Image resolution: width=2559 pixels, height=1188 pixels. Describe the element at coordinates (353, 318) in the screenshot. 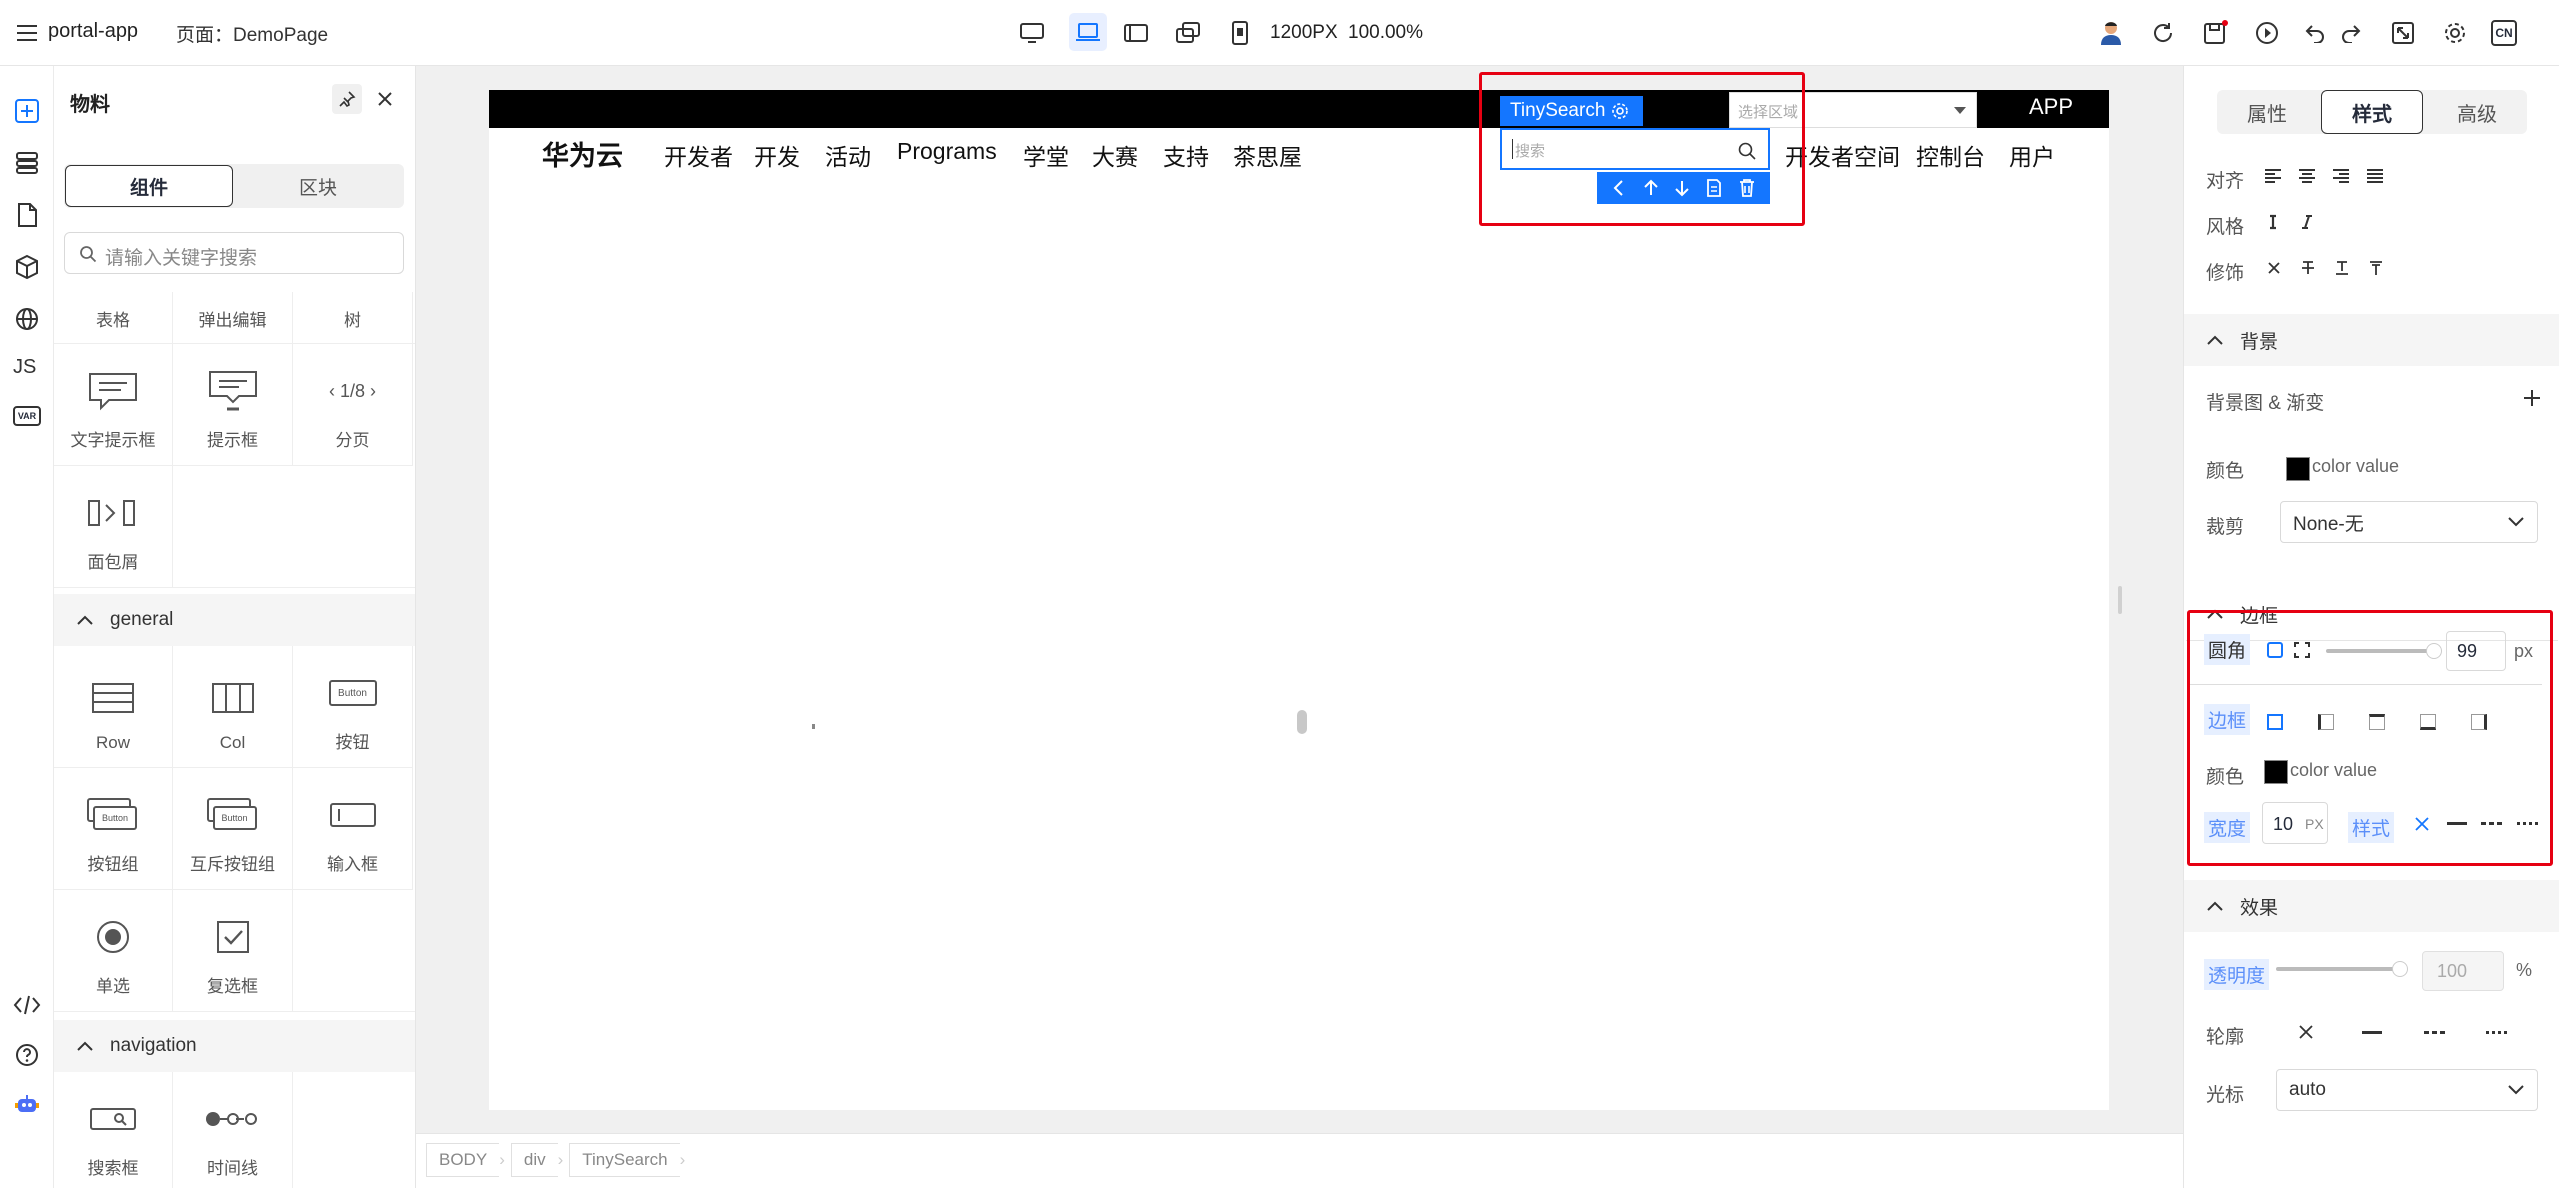

I see `component-tree: 树` at that location.